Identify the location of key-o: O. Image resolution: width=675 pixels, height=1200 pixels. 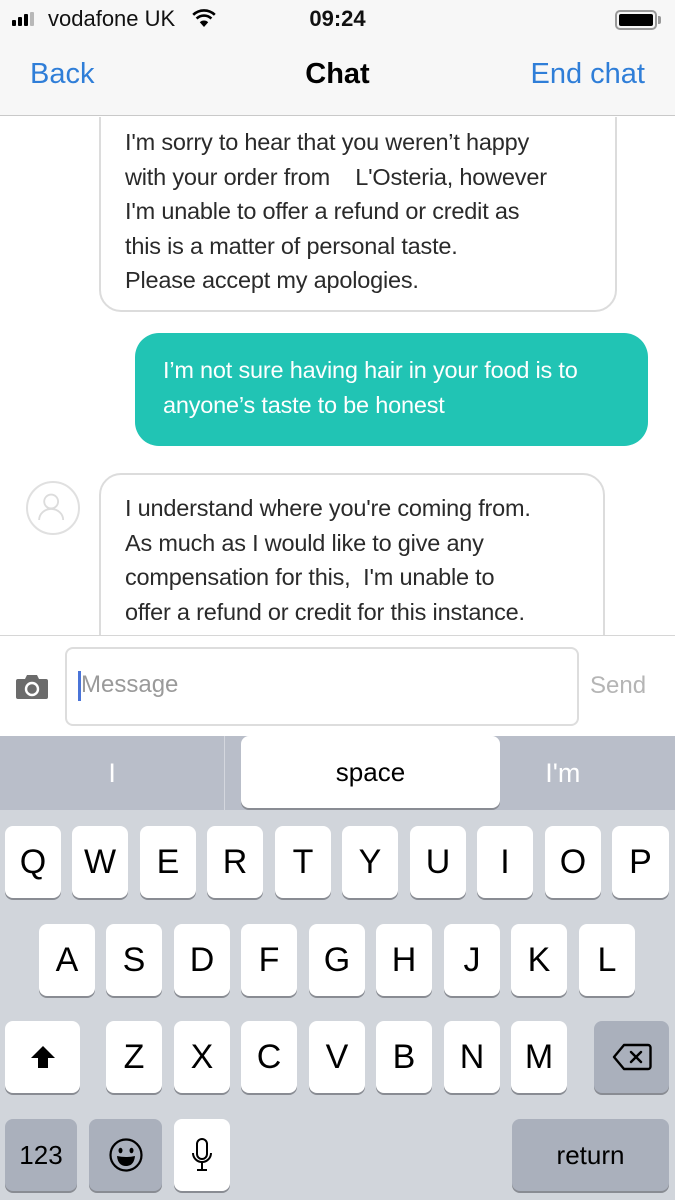
(573, 862).